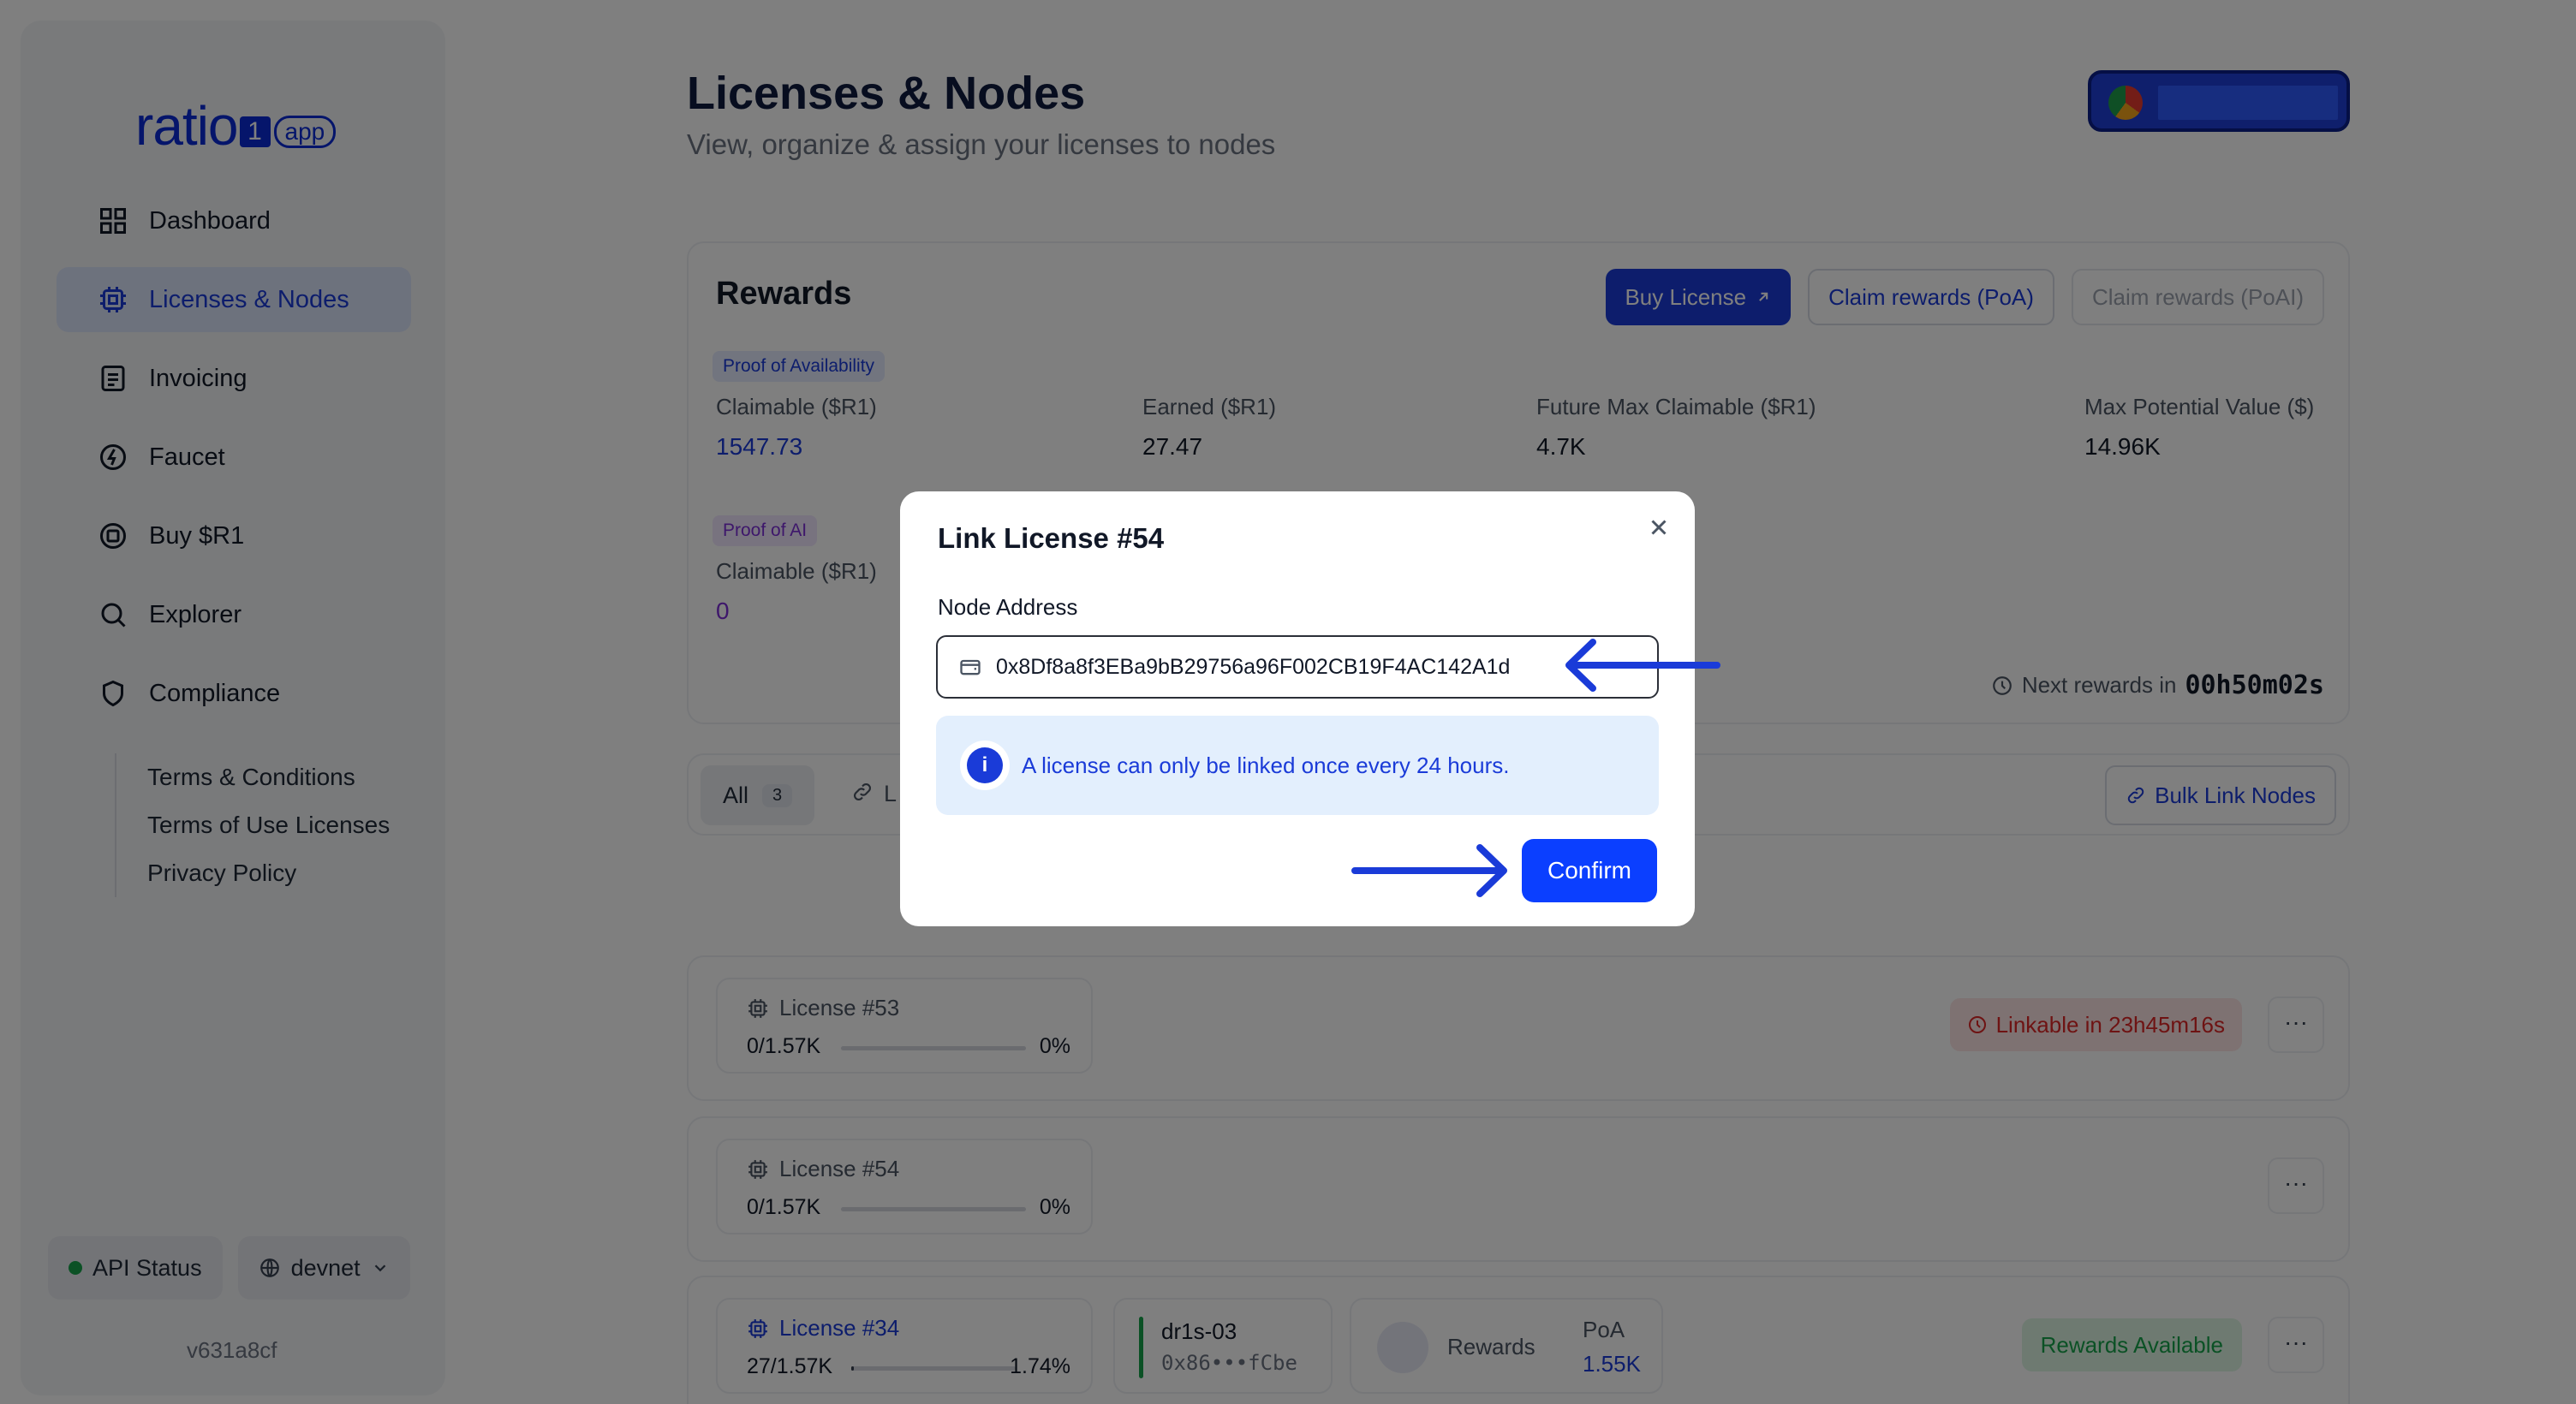 The image size is (2576, 1404). What do you see at coordinates (1590, 870) in the screenshot?
I see `confirm-button: Confirm` at bounding box center [1590, 870].